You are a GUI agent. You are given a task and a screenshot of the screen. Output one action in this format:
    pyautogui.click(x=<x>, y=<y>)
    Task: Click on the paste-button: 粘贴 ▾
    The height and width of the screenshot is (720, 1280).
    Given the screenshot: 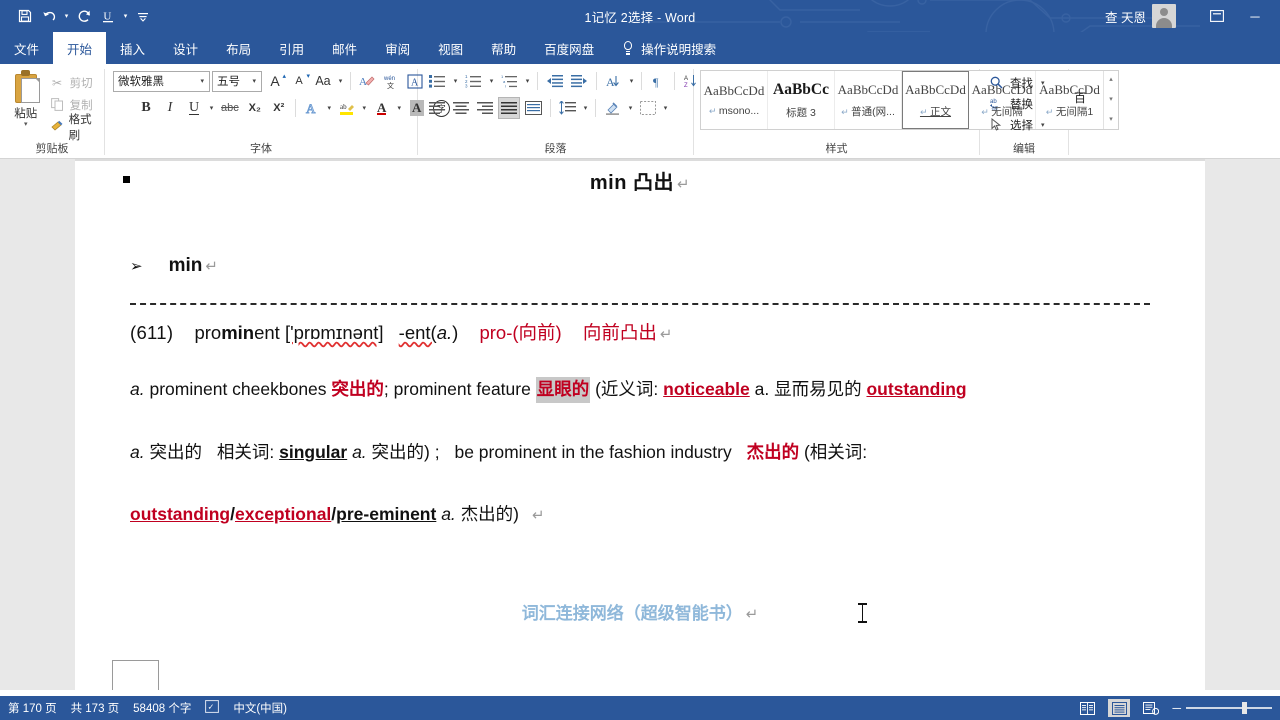 What is the action you would take?
    pyautogui.click(x=26, y=99)
    